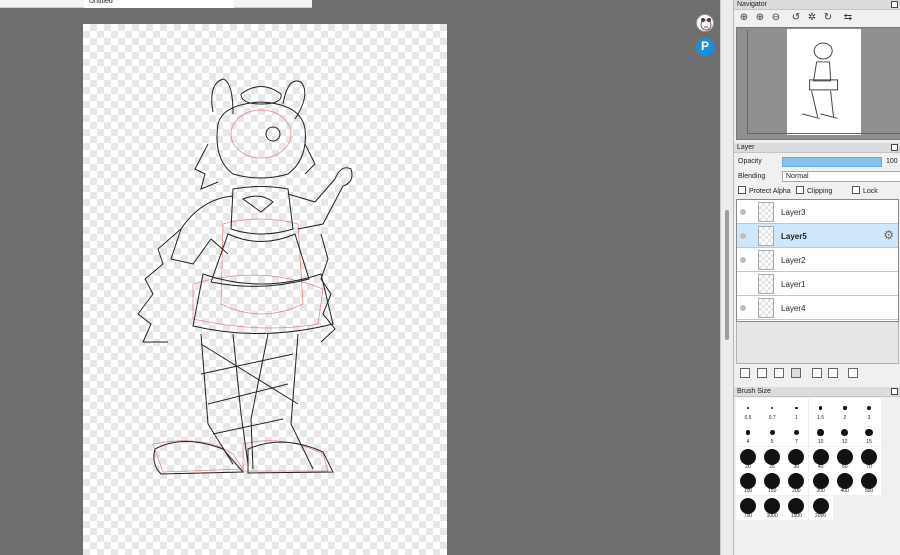  I want to click on brush-size-cell: 200, so click(796, 483).